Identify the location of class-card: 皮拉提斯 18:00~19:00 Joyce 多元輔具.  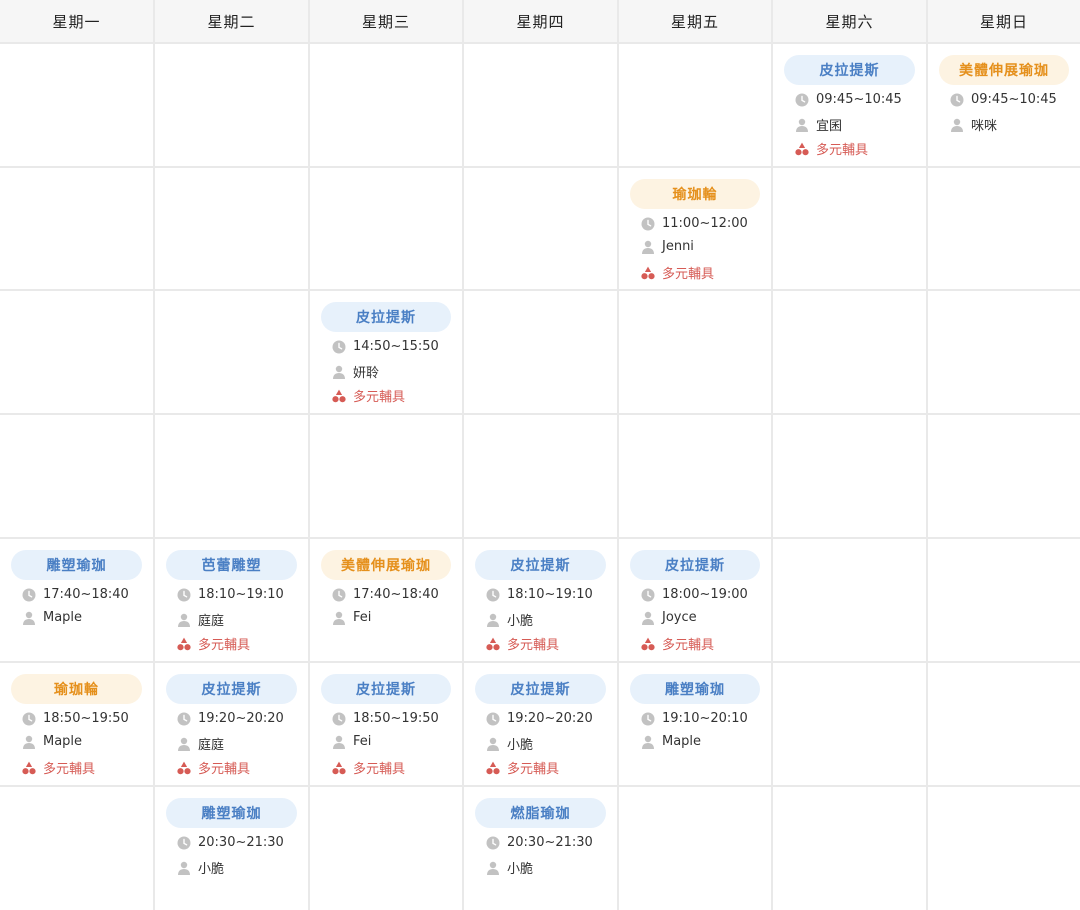
(695, 600).